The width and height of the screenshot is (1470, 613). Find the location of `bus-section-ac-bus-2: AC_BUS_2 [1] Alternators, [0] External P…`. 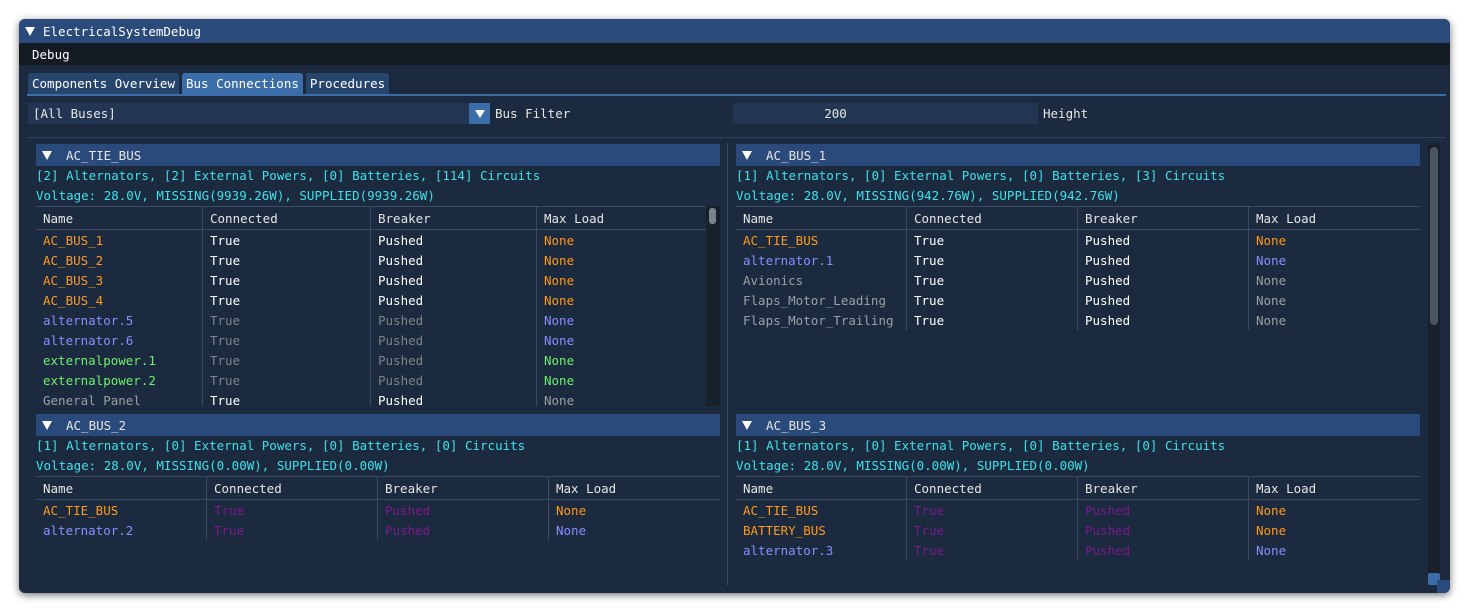

bus-section-ac-bus-2: AC_BUS_2 [1] Alternators, [0] External P… is located at coordinates (378, 479).